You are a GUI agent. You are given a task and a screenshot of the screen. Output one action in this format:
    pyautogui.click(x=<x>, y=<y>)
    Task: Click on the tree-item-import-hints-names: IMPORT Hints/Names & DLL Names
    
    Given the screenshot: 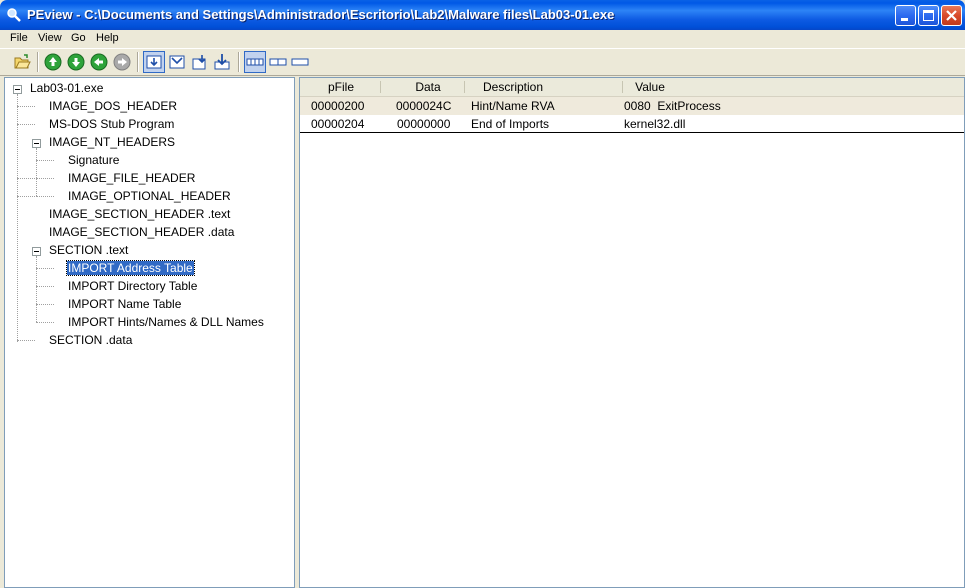 What is the action you would take?
    pyautogui.click(x=166, y=322)
    